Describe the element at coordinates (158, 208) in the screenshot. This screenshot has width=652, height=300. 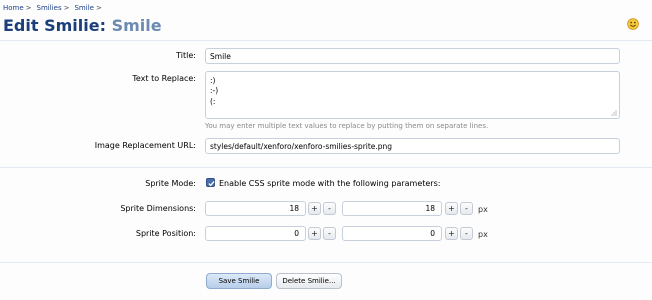
I see `sprite-dimensions-label: Sprite Dimensions:` at that location.